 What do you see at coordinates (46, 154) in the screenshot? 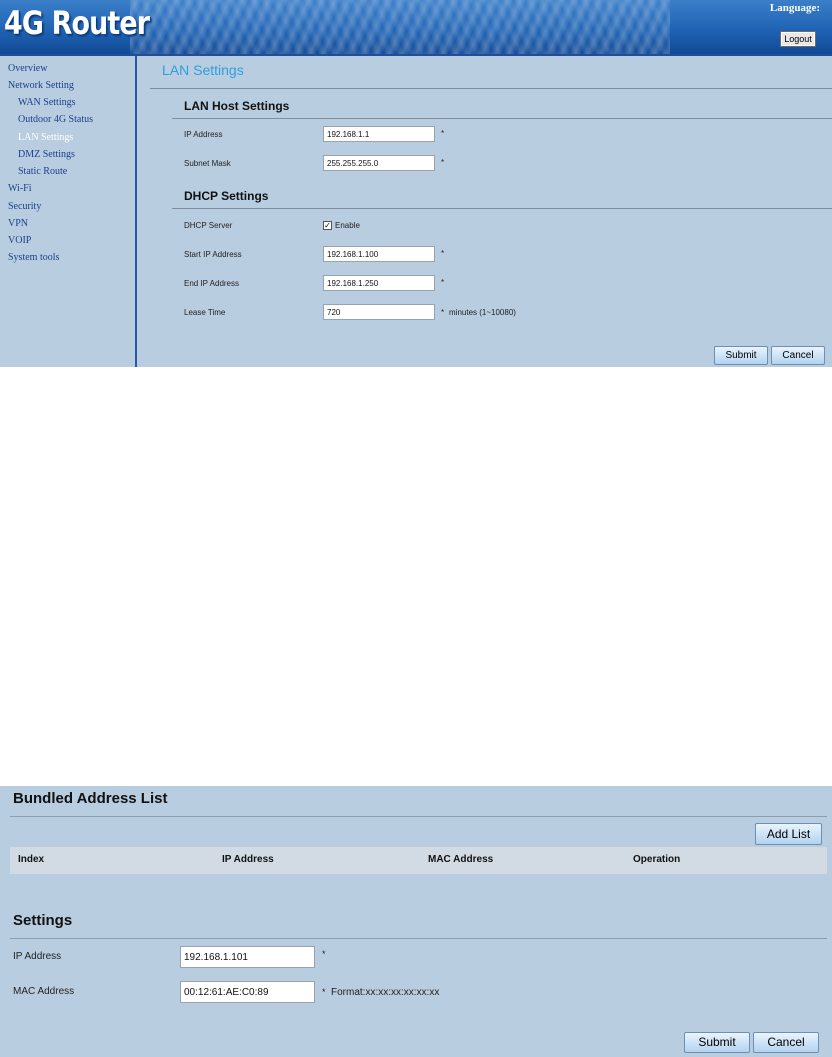
I see `sidebar-item-dmz-settings: DMZ Settings` at bounding box center [46, 154].